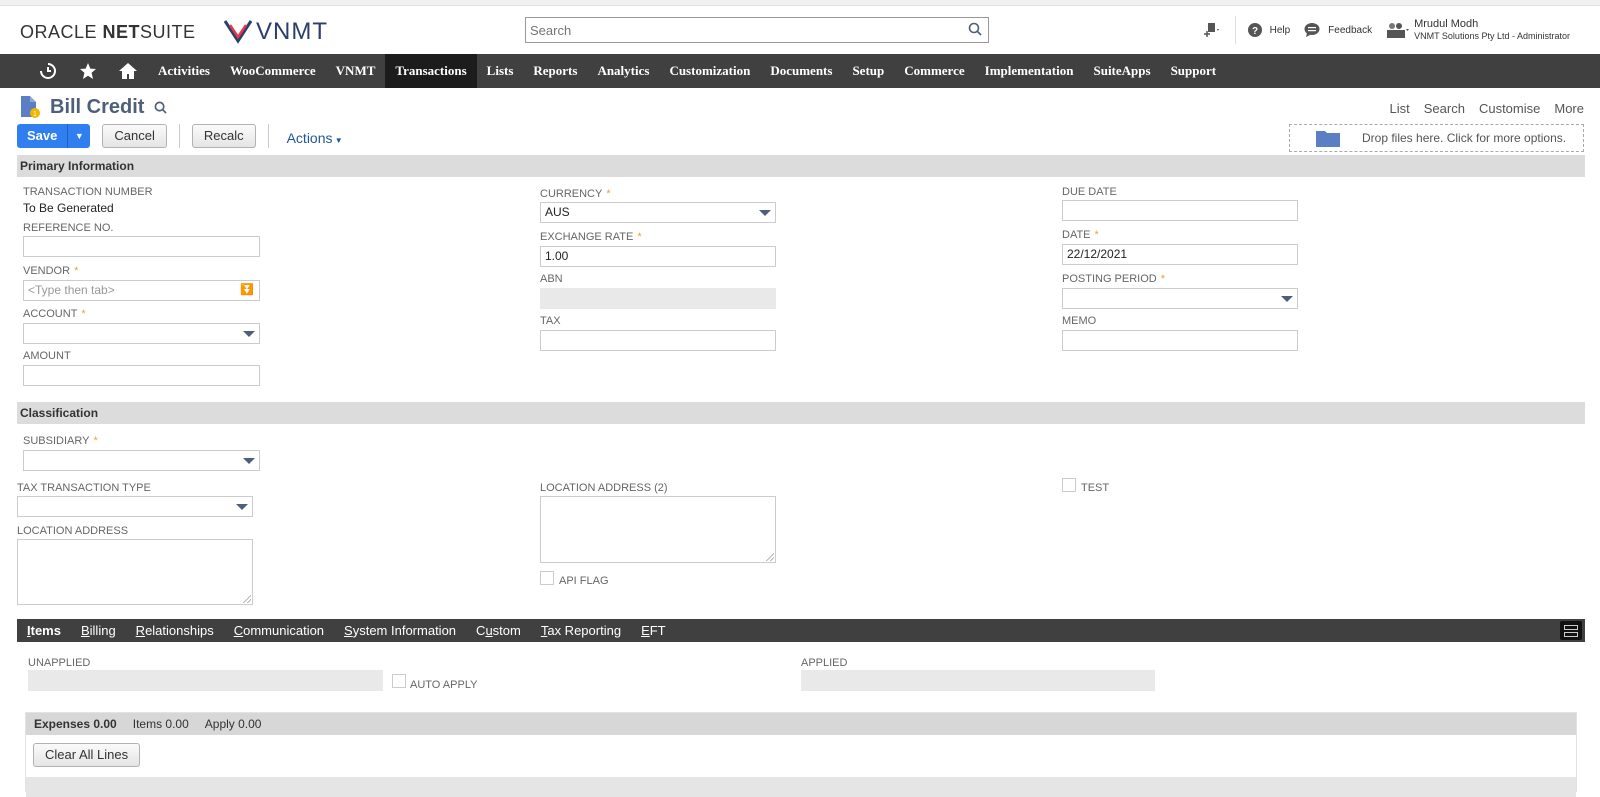 This screenshot has height=797, width=1600. What do you see at coordinates (934, 71) in the screenshot?
I see `nav-commerce: Commerce` at bounding box center [934, 71].